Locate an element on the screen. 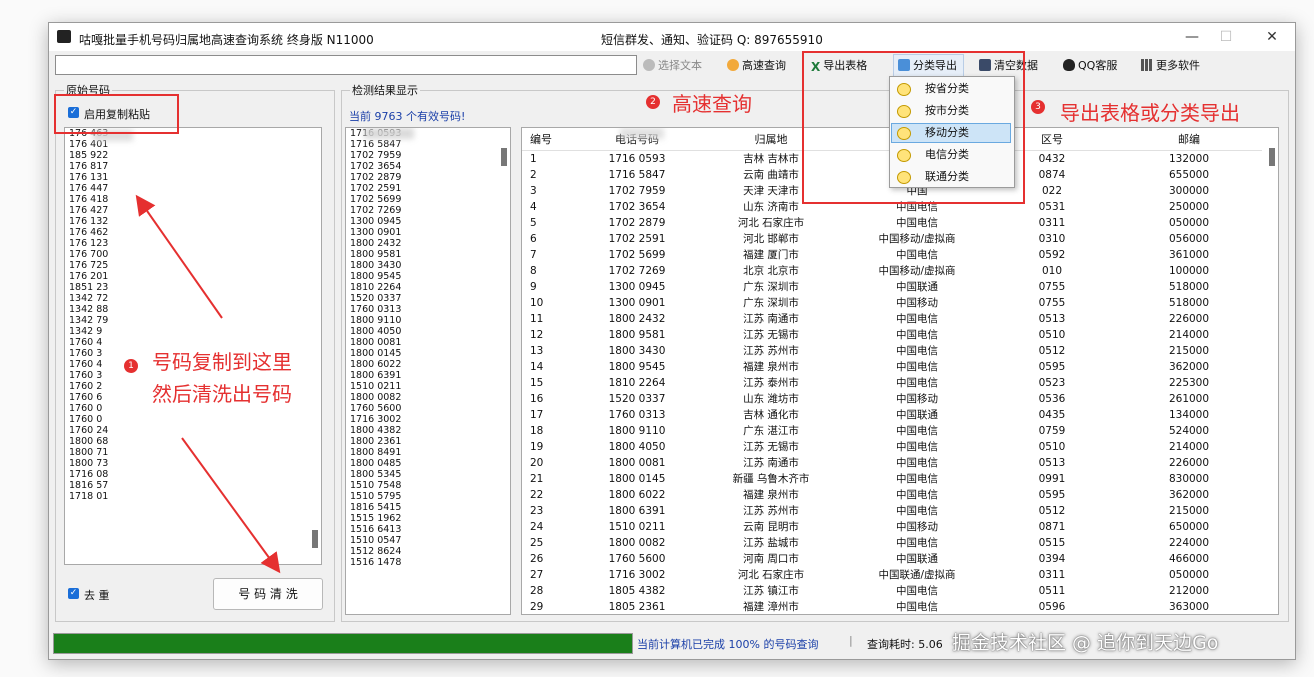 This screenshot has height=677, width=1314. arrow-to-list is located at coordinates (179, 256).